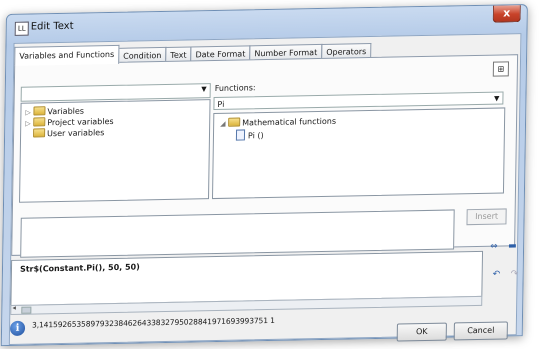 The height and width of the screenshot is (349, 540). What do you see at coordinates (240, 135) in the screenshot?
I see `function-icon` at bounding box center [240, 135].